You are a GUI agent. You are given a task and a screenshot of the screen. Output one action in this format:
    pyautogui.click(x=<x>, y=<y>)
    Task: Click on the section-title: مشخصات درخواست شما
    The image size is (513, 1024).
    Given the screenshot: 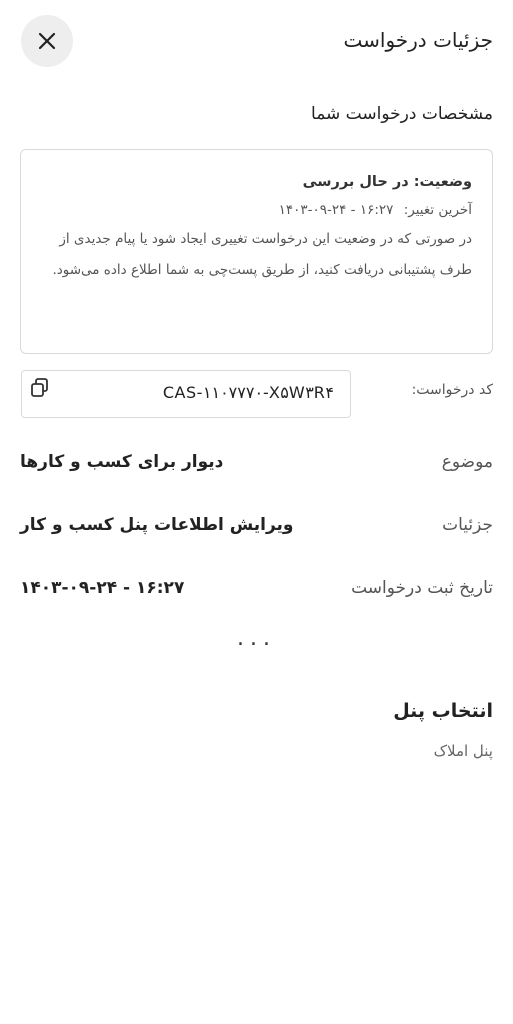 What is the action you would take?
    pyautogui.click(x=402, y=114)
    